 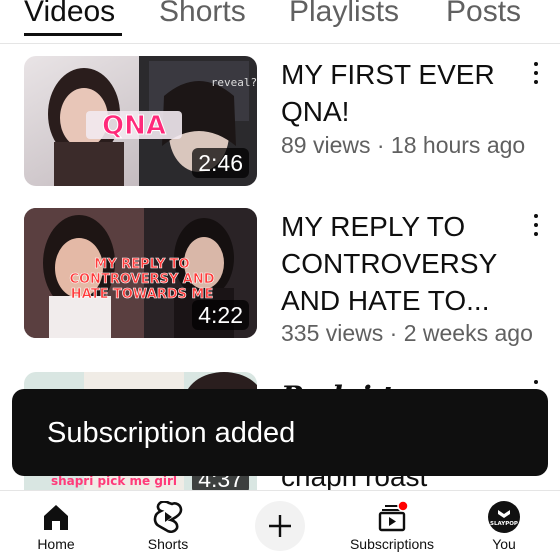 I want to click on video-thumbnail: QNA reveal? 2:46, so click(x=140, y=121).